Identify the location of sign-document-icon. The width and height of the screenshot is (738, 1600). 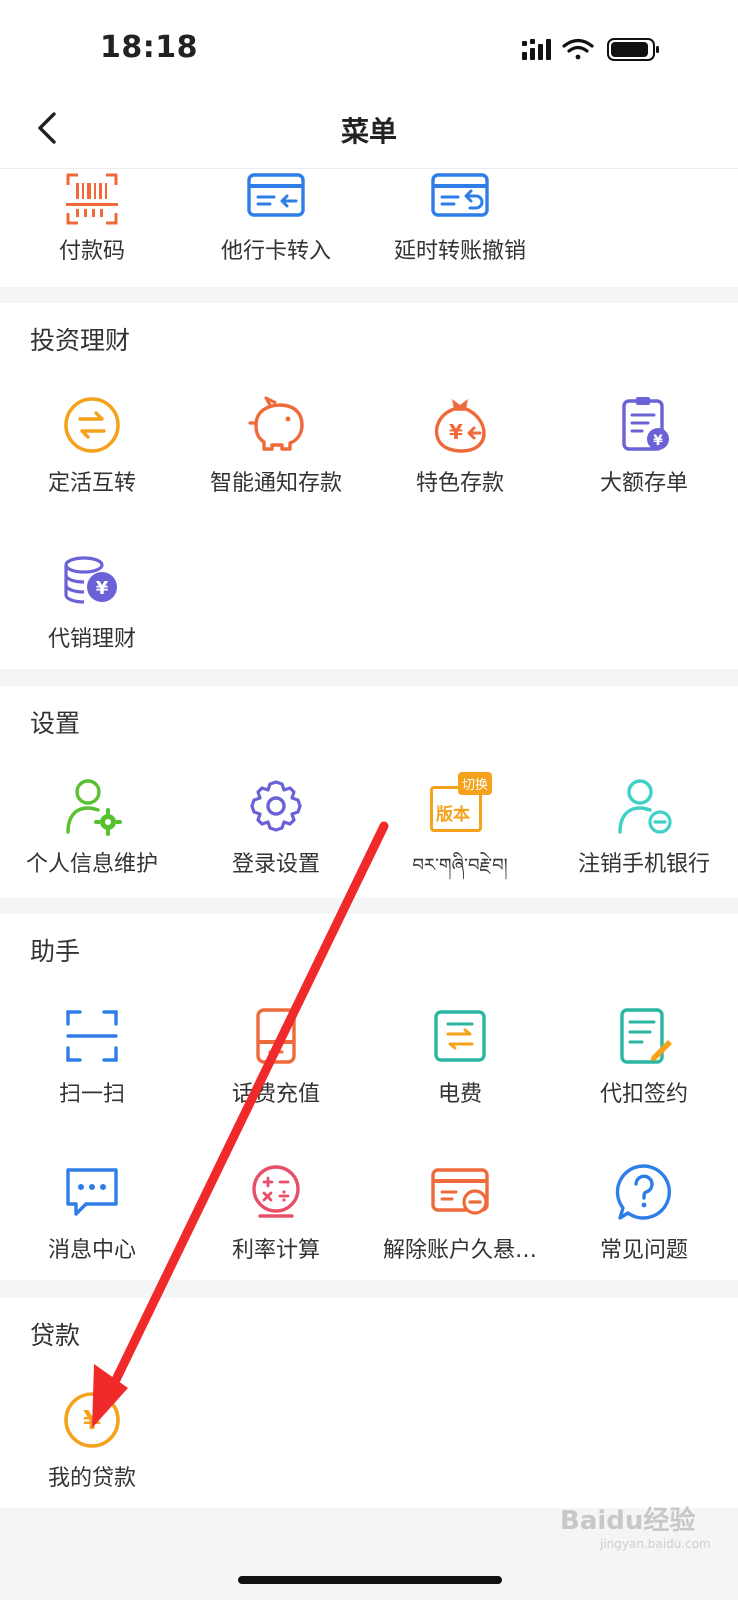
(646, 1036).